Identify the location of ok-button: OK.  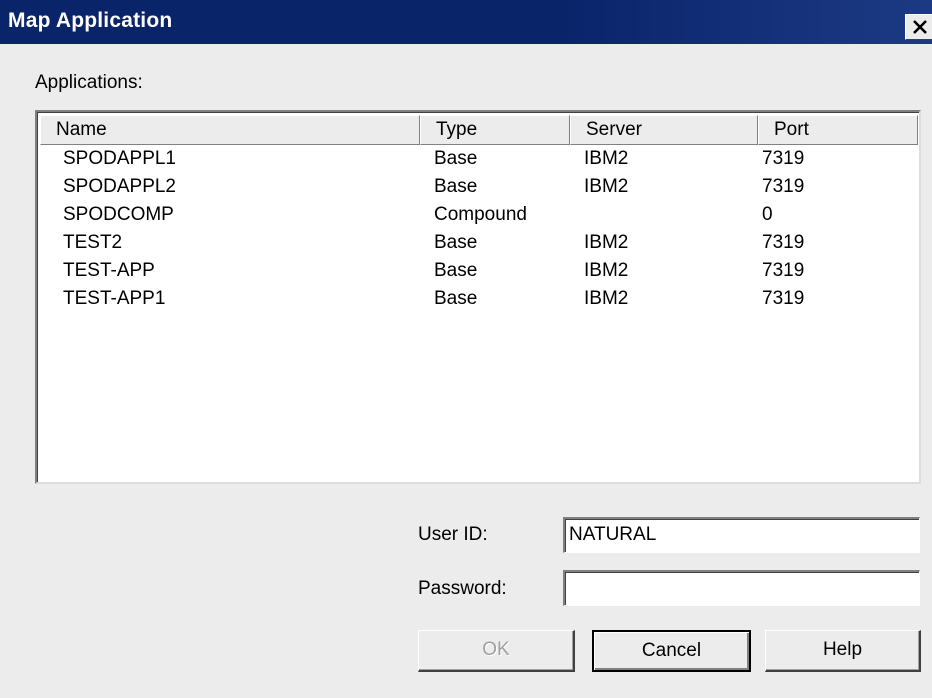
(496, 651).